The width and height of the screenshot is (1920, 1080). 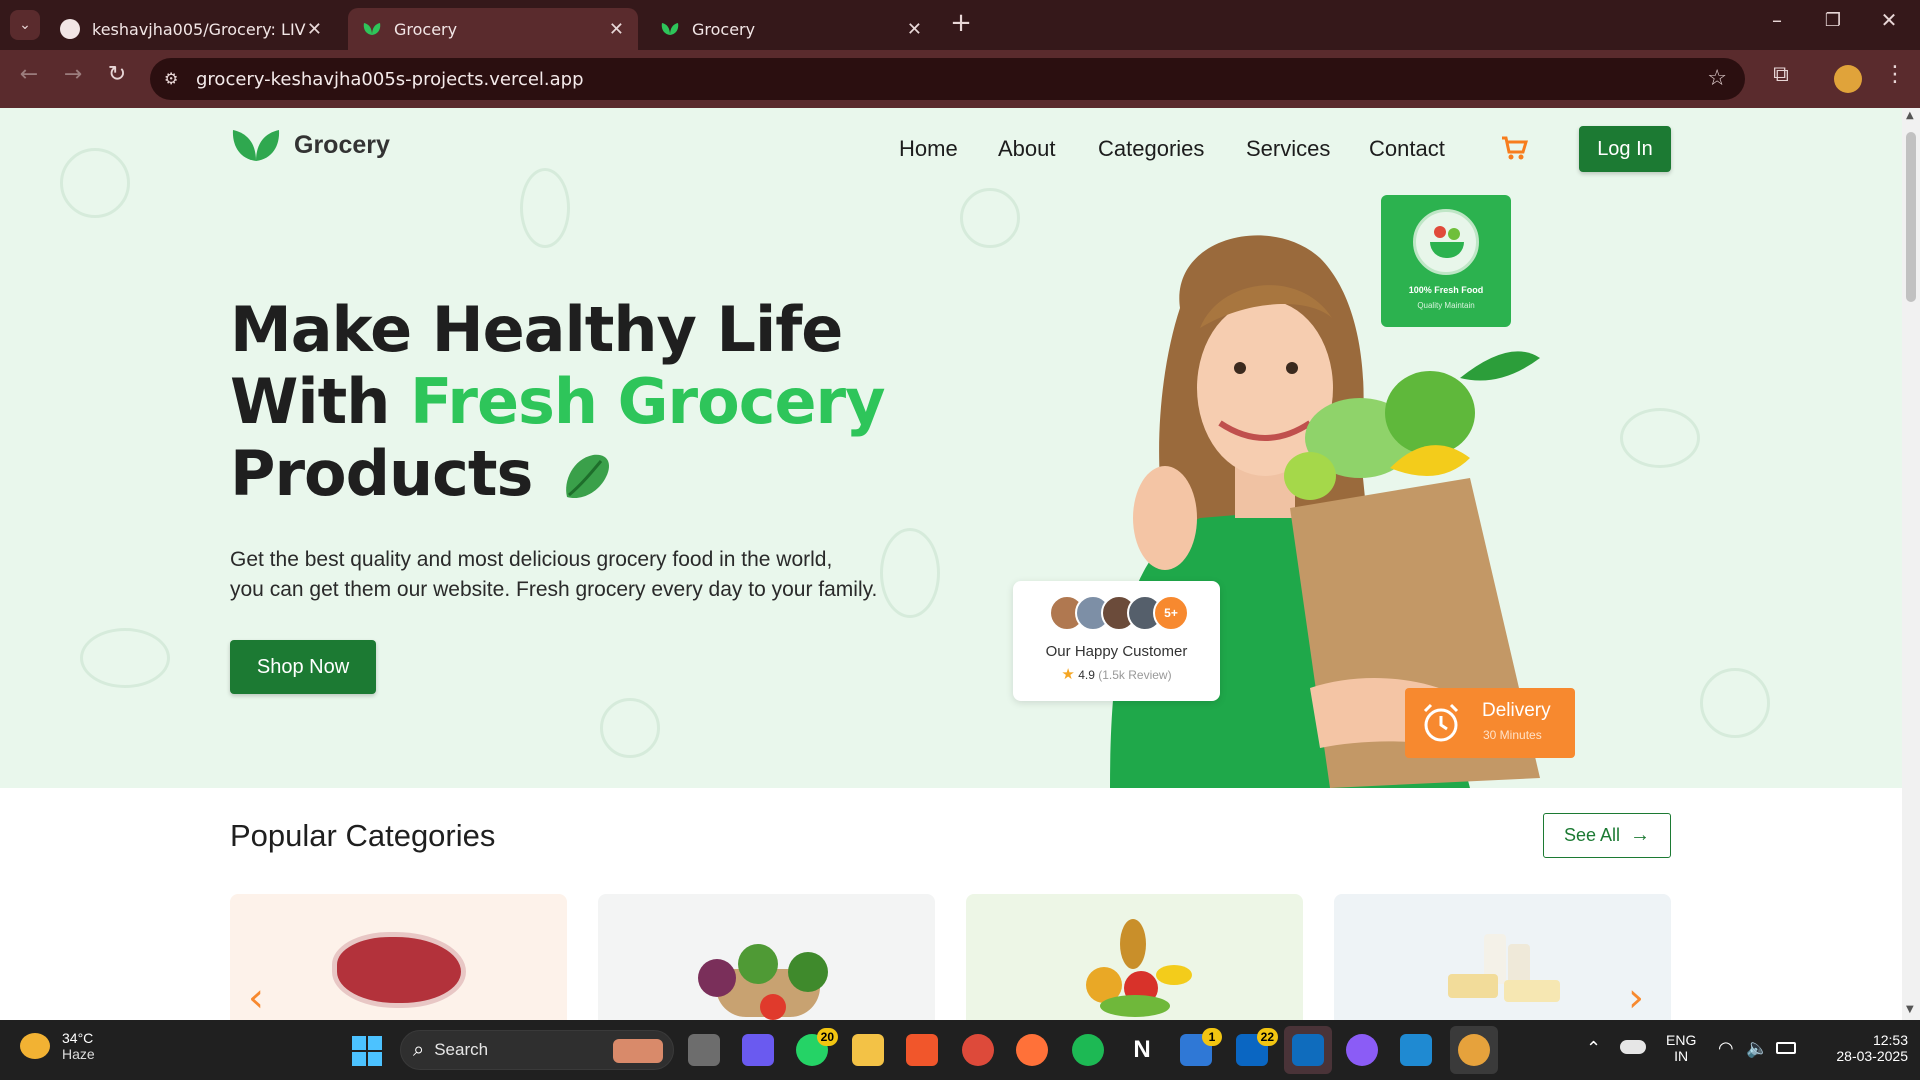 What do you see at coordinates (1116, 651) in the screenshot?
I see `customer-card-title: Our Happy Customer` at bounding box center [1116, 651].